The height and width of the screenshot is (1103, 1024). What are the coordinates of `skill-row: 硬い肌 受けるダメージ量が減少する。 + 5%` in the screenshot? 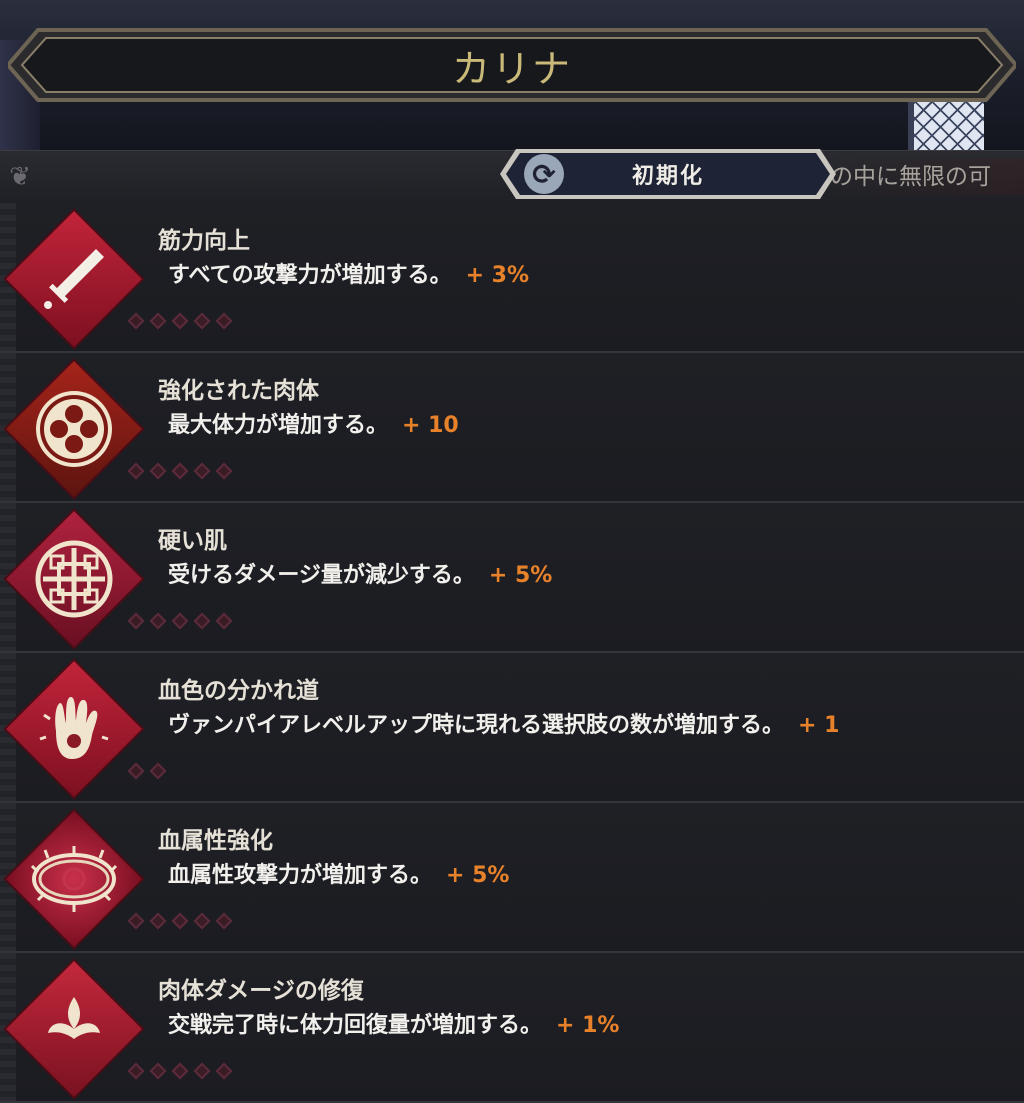 It's located at (512, 578).